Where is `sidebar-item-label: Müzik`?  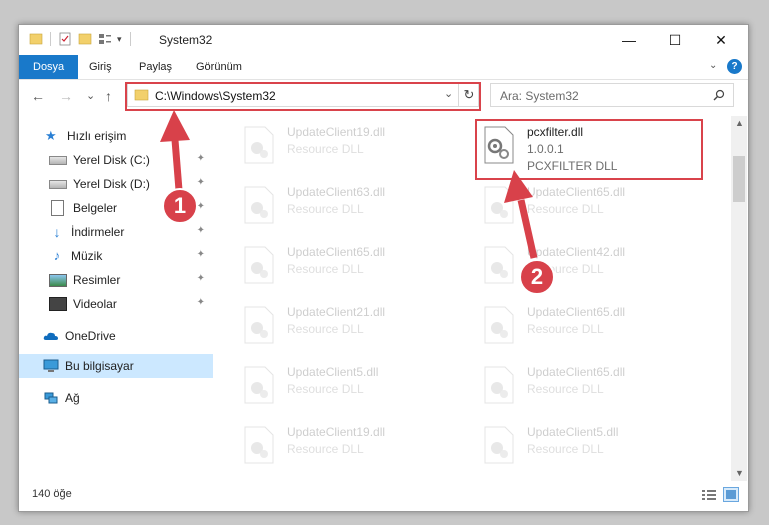
sidebar-item-label: Müzik is located at coordinates (87, 256).